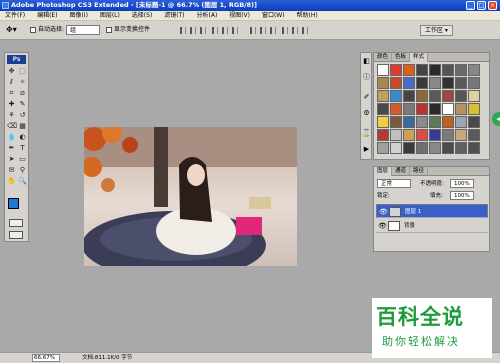 This screenshot has height=363, width=500. Describe the element at coordinates (11, 104) in the screenshot. I see `healing-brush-icon: ✚` at that location.